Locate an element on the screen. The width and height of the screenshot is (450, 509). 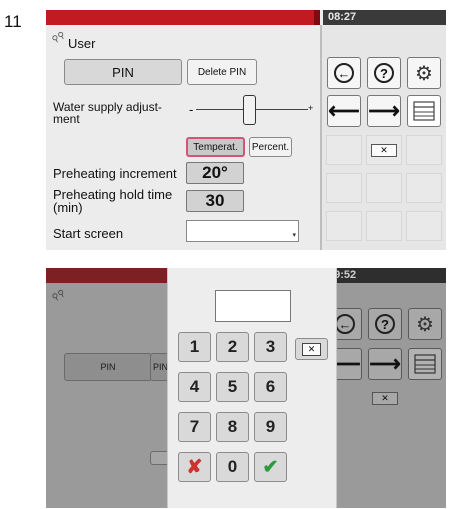
preheat-increment-value: 20° is located at coordinates (215, 173).